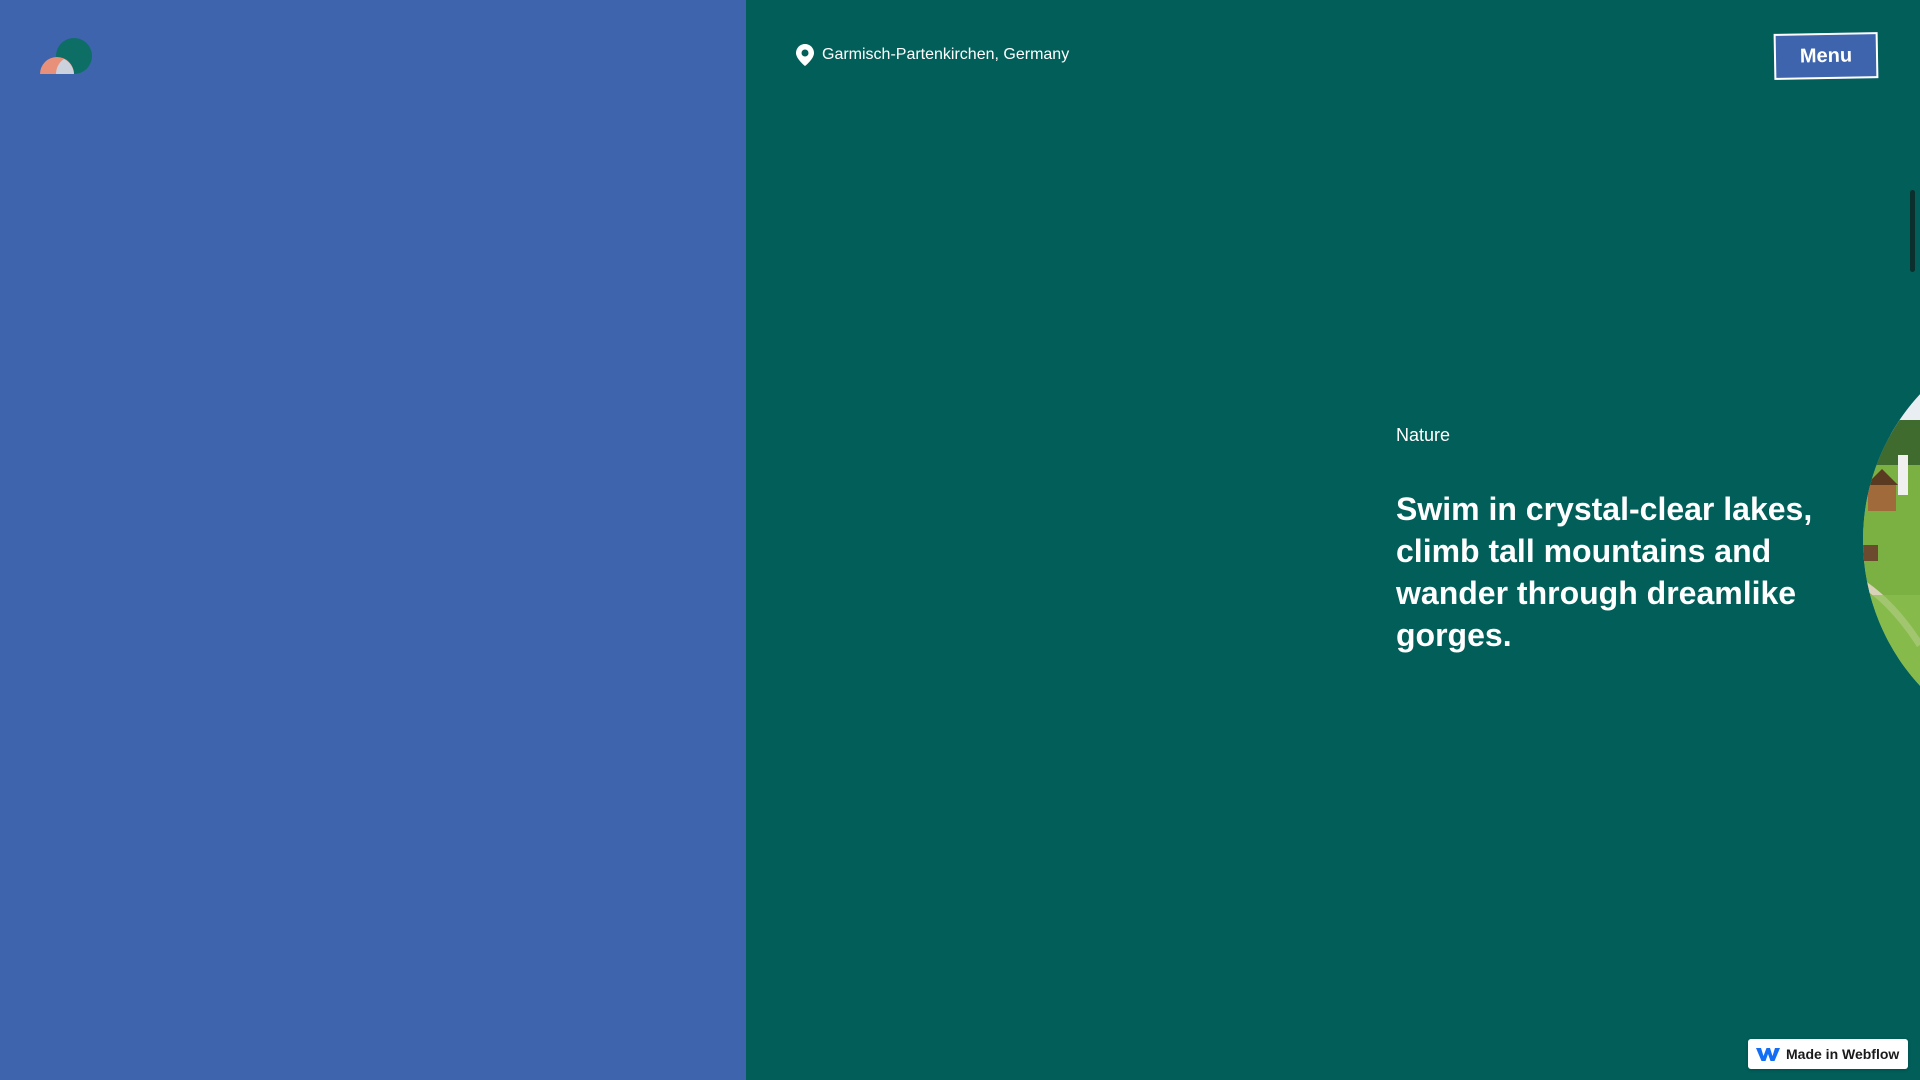 The height and width of the screenshot is (1080, 1920). What do you see at coordinates (1879, 540) in the screenshot?
I see `landscape-photo` at bounding box center [1879, 540].